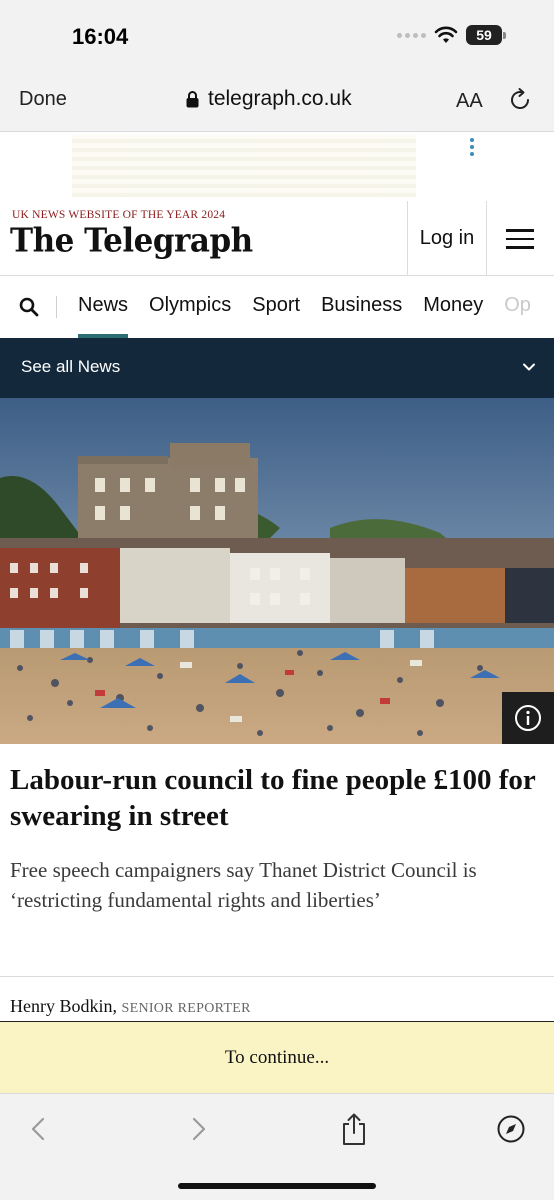  What do you see at coordinates (131, 241) in the screenshot?
I see `site-logo: The Telegraph` at bounding box center [131, 241].